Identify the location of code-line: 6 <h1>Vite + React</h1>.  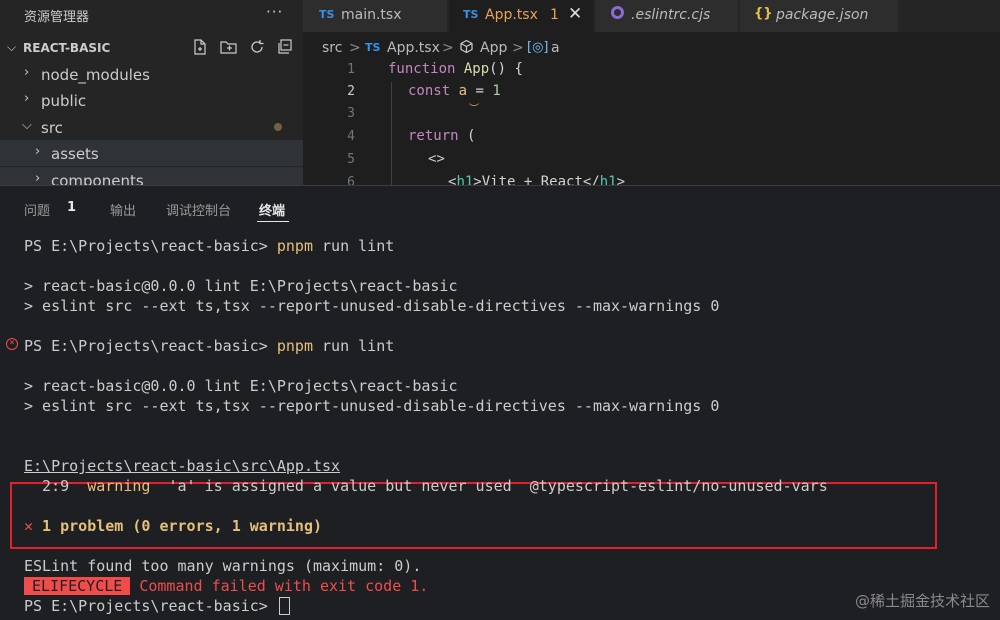
(651, 179).